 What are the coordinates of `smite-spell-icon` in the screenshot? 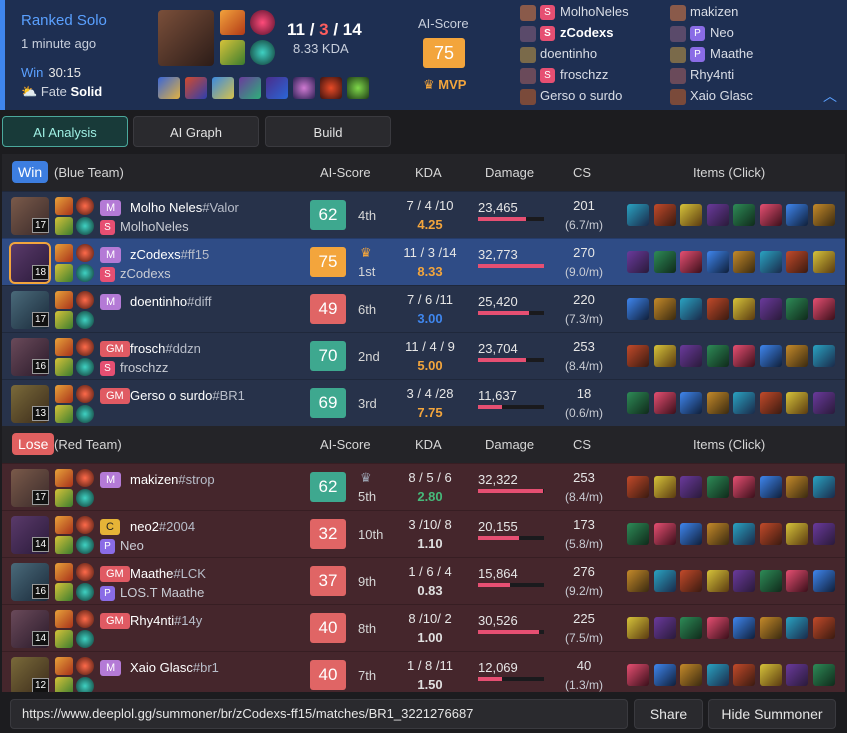 It's located at (232, 52).